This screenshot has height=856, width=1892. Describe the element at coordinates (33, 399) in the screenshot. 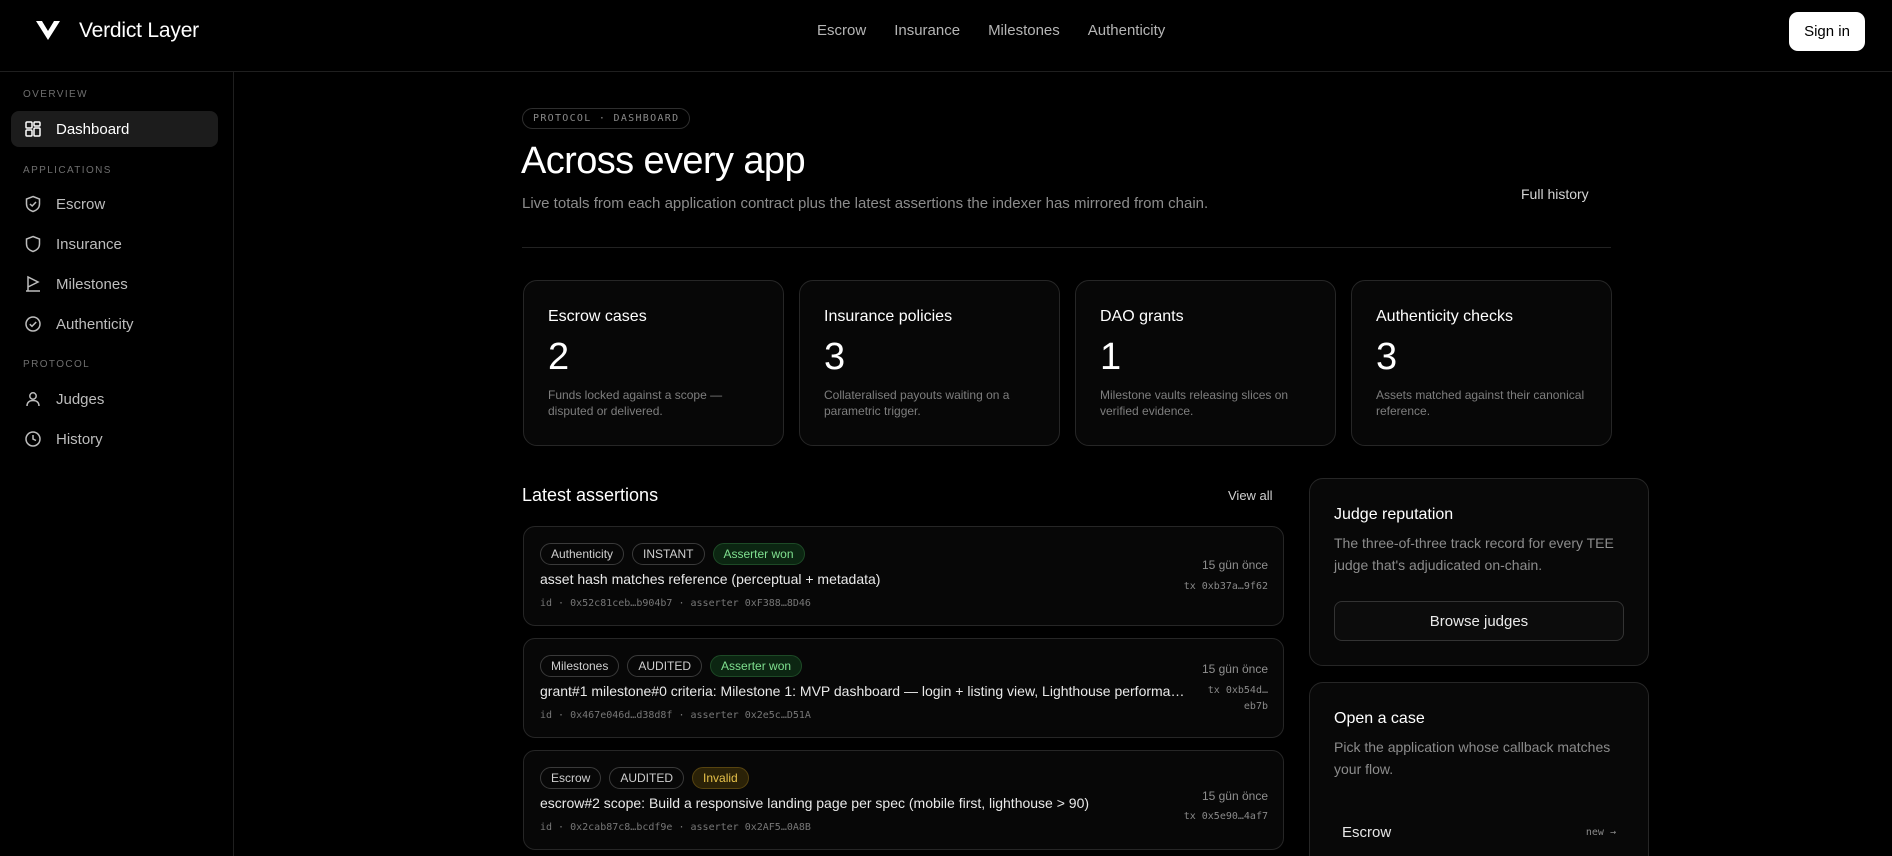

I see `user-icon` at that location.